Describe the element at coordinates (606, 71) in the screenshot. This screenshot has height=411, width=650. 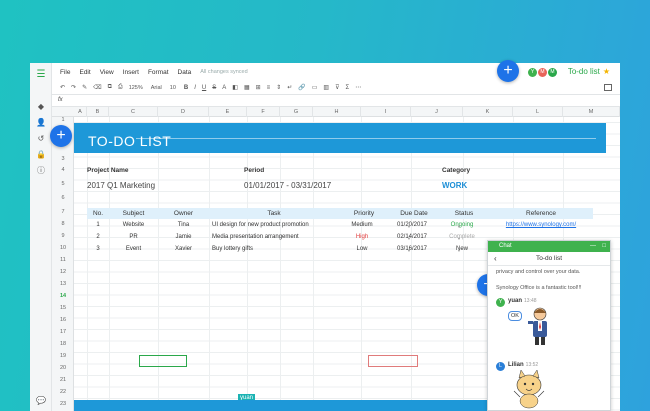
I see `star-icon: ★` at that location.